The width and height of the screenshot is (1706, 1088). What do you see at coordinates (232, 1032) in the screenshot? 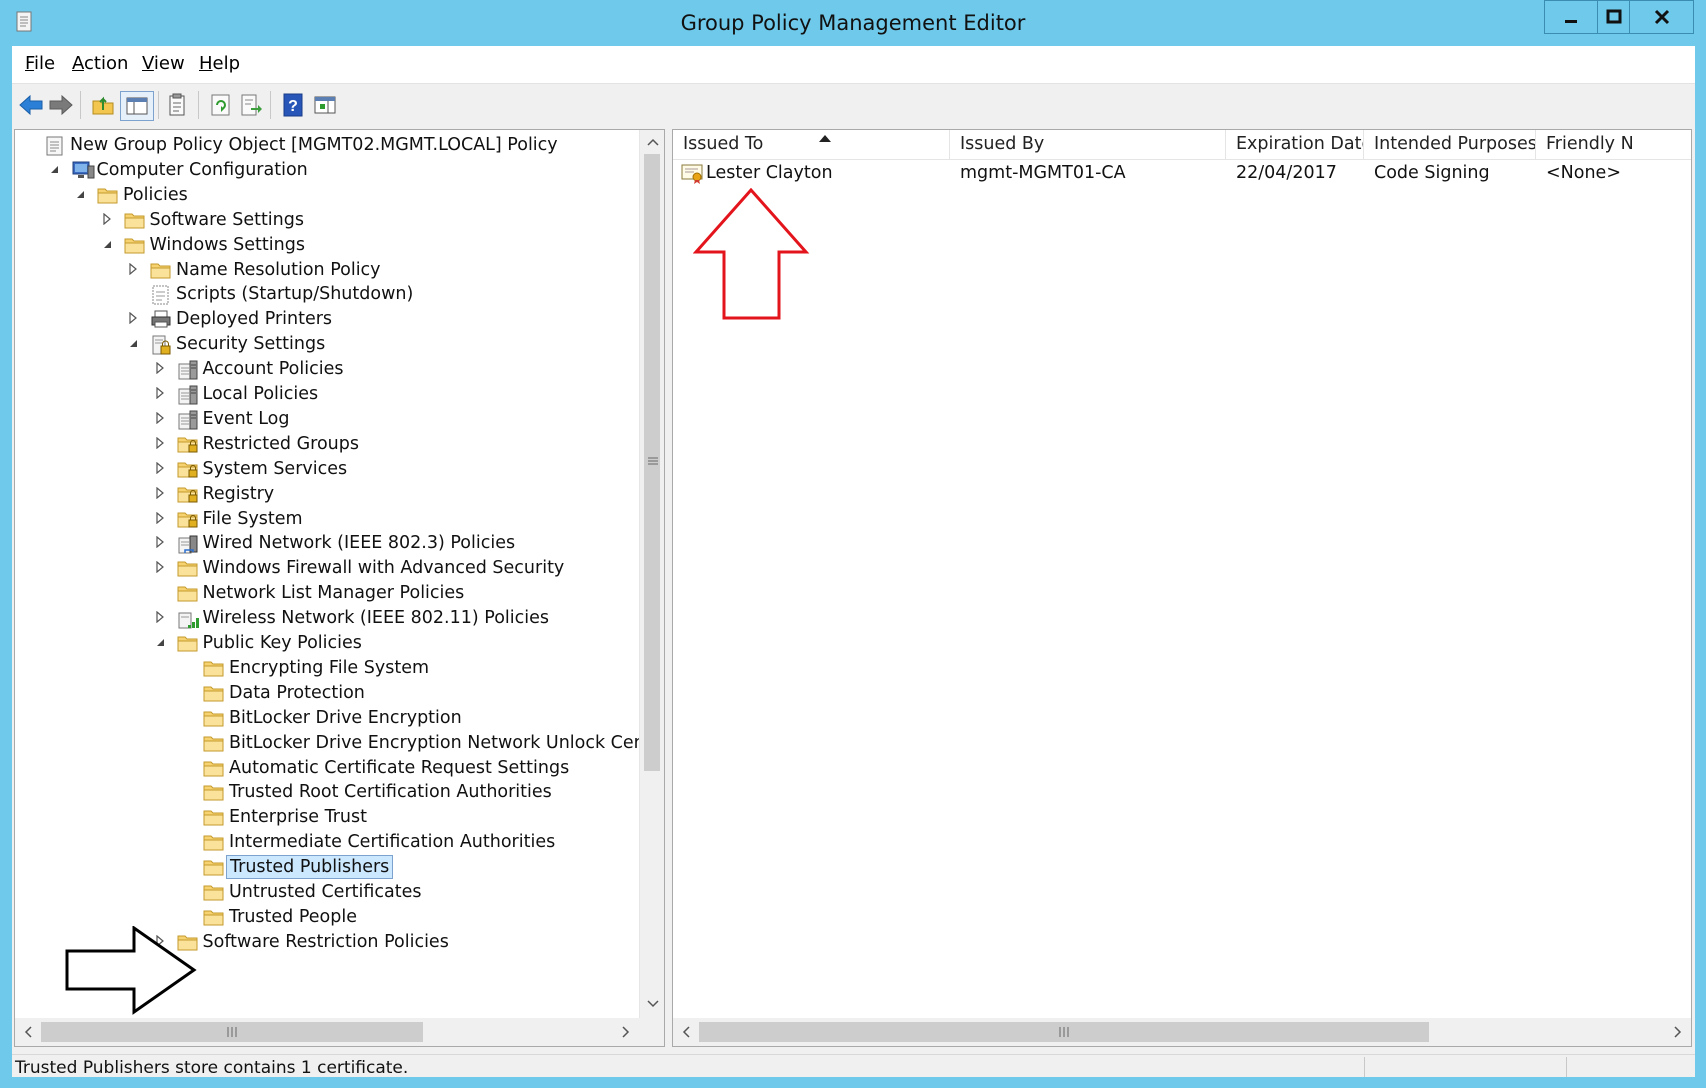
I see `tree-horizontal-scroll-thumb` at bounding box center [232, 1032].